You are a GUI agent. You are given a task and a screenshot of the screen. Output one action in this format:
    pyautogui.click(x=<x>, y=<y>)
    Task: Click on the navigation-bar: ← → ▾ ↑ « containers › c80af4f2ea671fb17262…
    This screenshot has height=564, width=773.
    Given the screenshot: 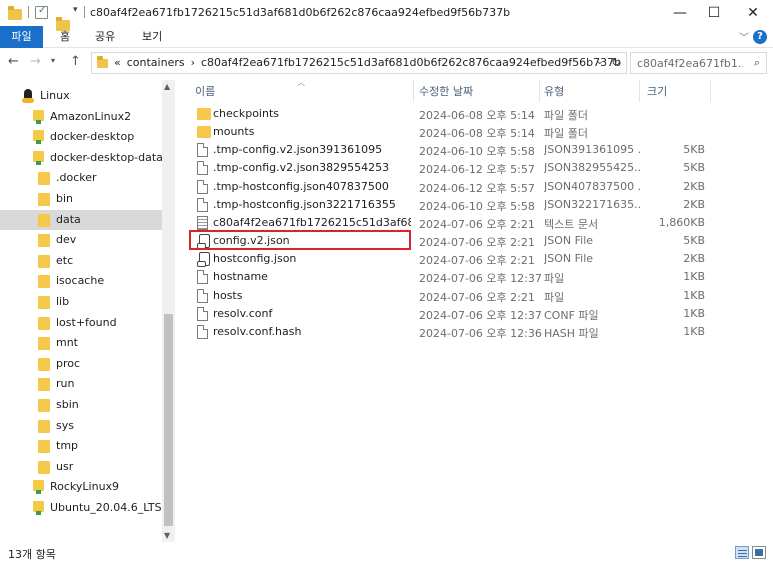 What is the action you would take?
    pyautogui.click(x=386, y=63)
    